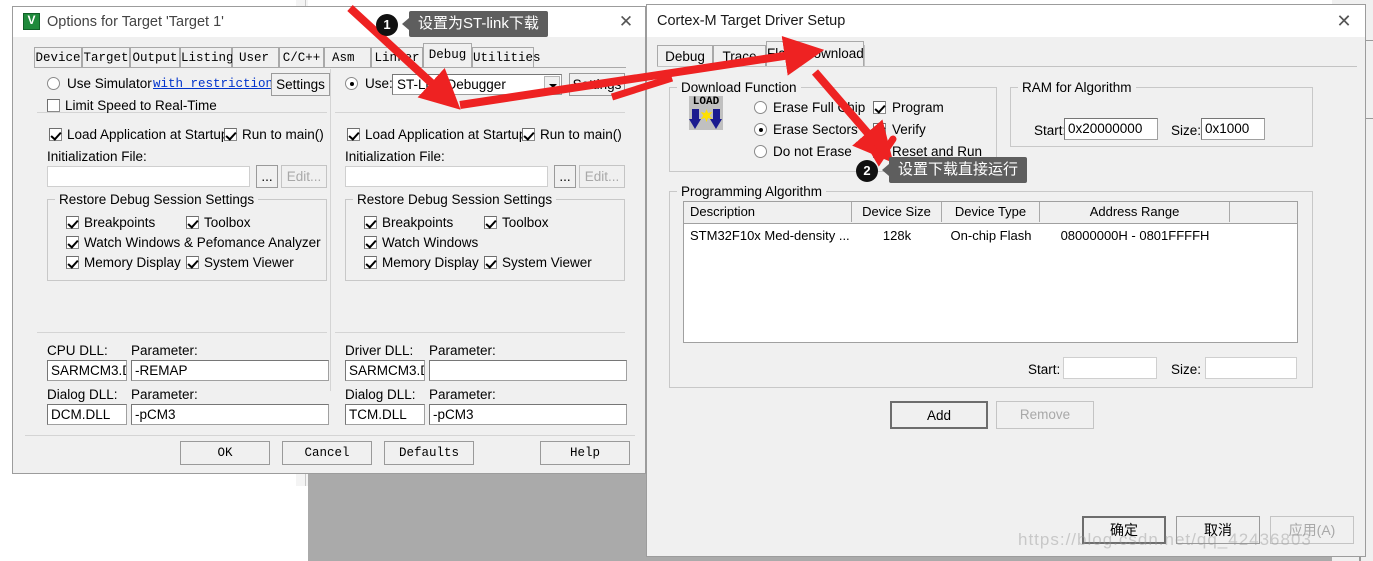 The width and height of the screenshot is (1373, 561). What do you see at coordinates (351, 83) in the screenshot?
I see `radio-use-debugger` at bounding box center [351, 83].